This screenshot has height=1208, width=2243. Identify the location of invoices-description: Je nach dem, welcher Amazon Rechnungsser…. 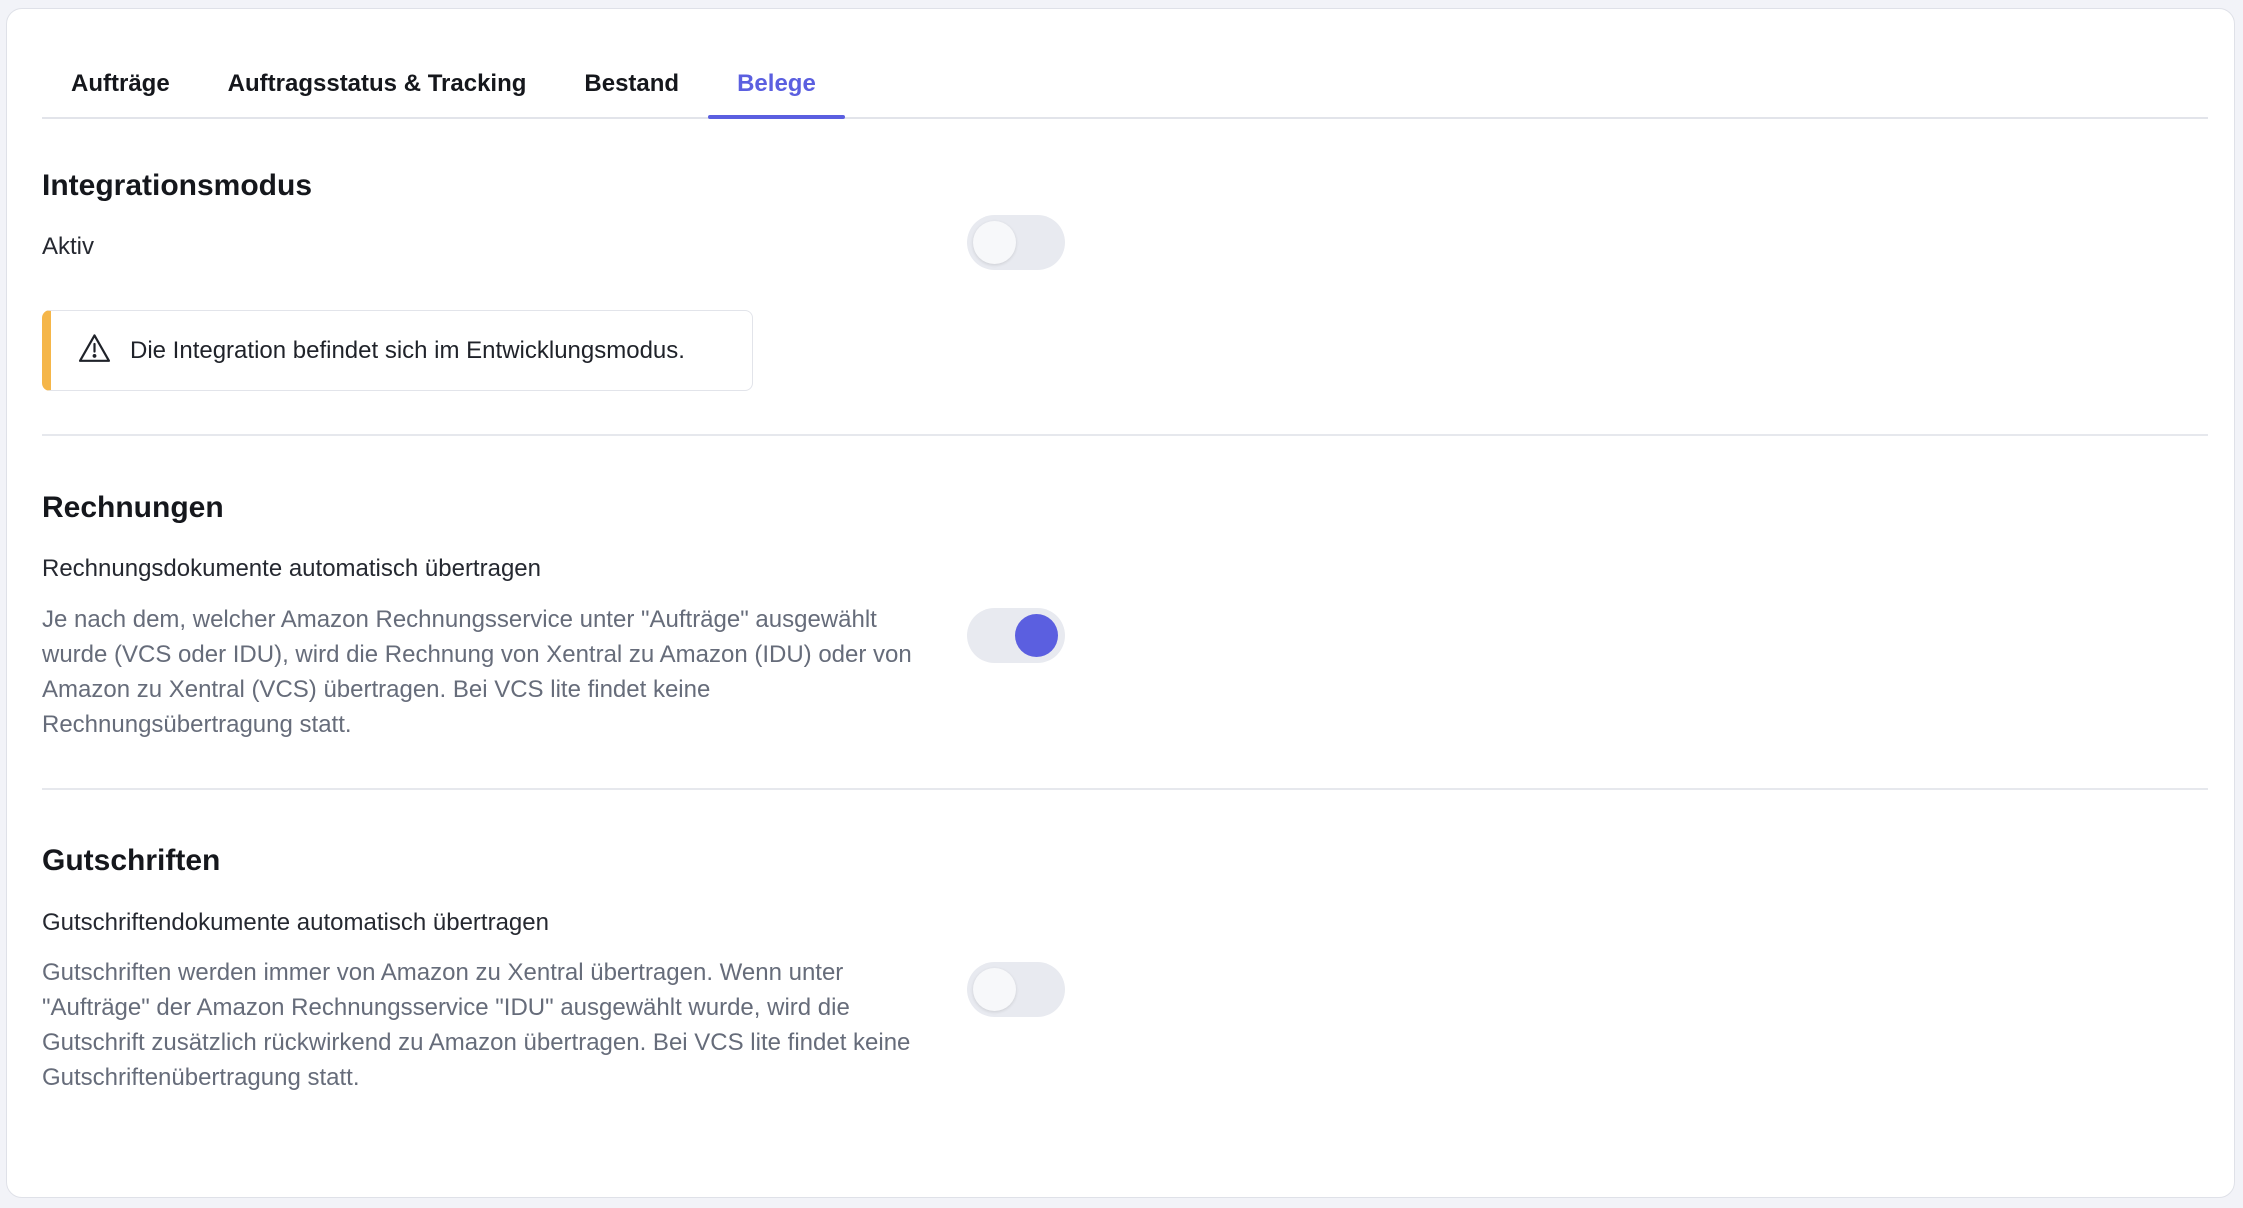
(477, 672).